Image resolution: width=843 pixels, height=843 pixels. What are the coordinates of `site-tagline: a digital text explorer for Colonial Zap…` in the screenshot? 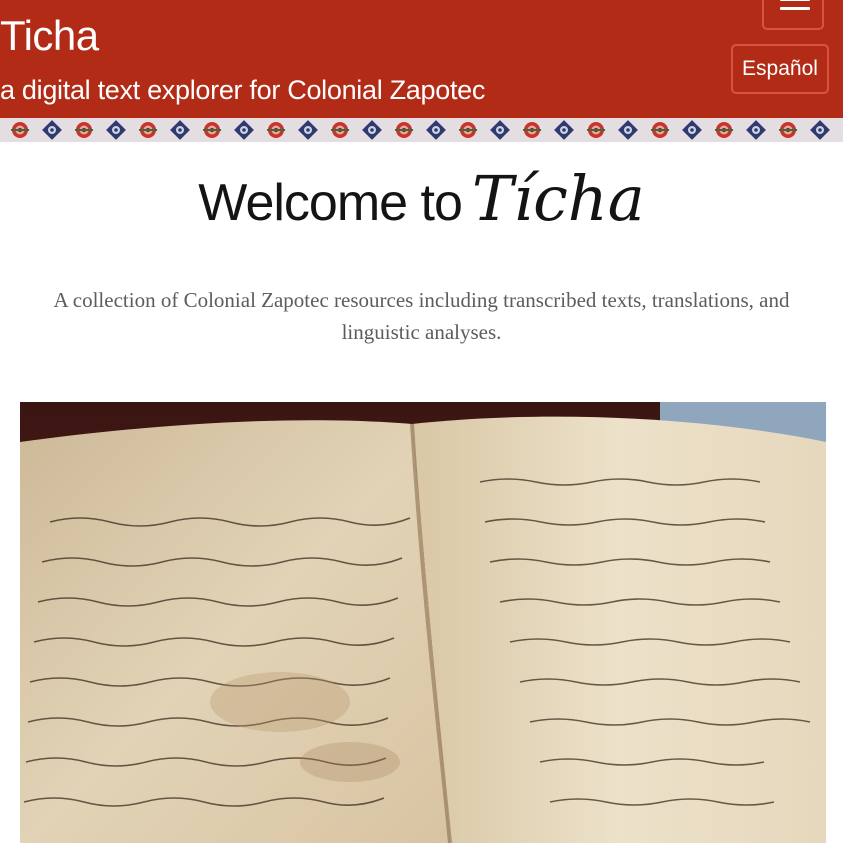 It's located at (243, 90).